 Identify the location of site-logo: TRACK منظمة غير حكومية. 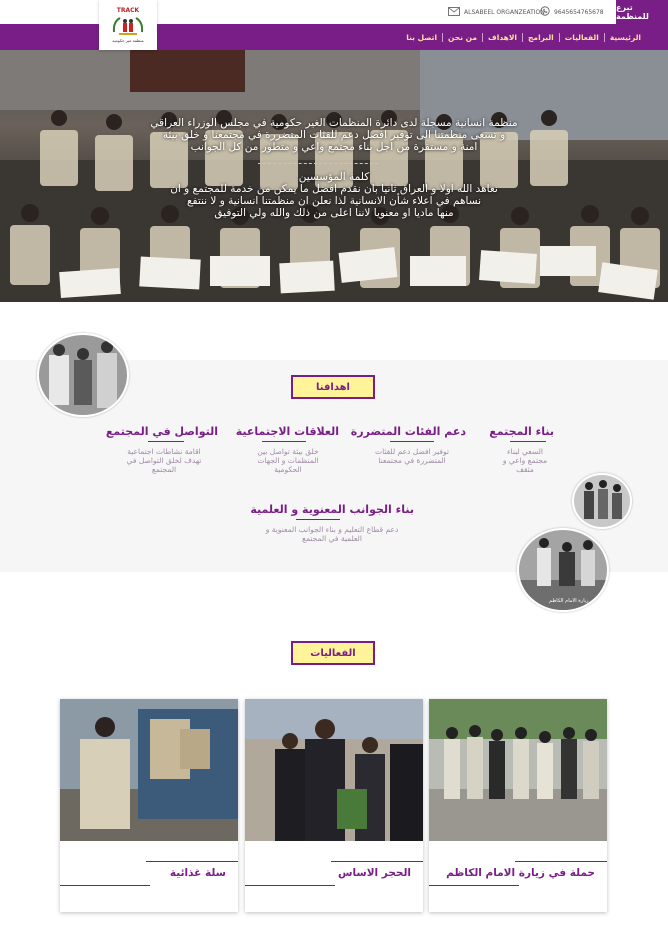
(128, 25).